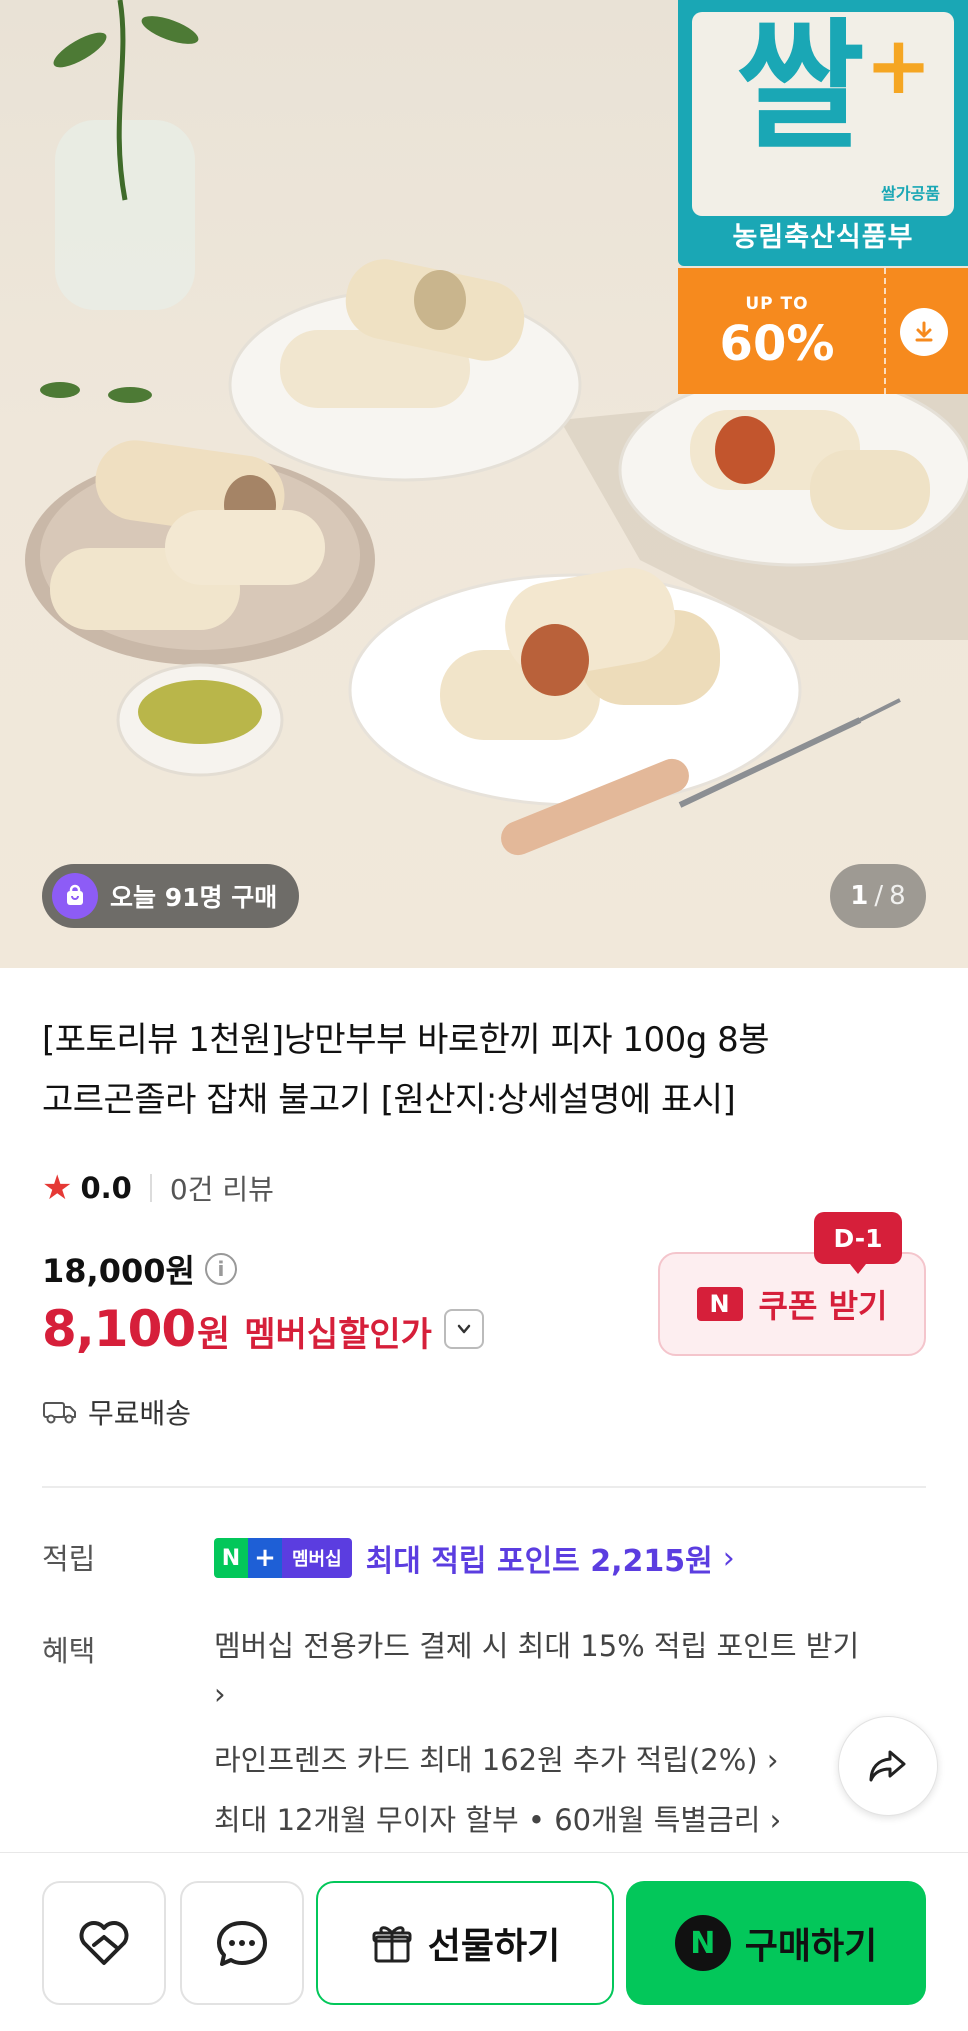 This screenshot has width=968, height=2031. Describe the element at coordinates (858, 1243) in the screenshot. I see `dday-badge: D-1` at that location.